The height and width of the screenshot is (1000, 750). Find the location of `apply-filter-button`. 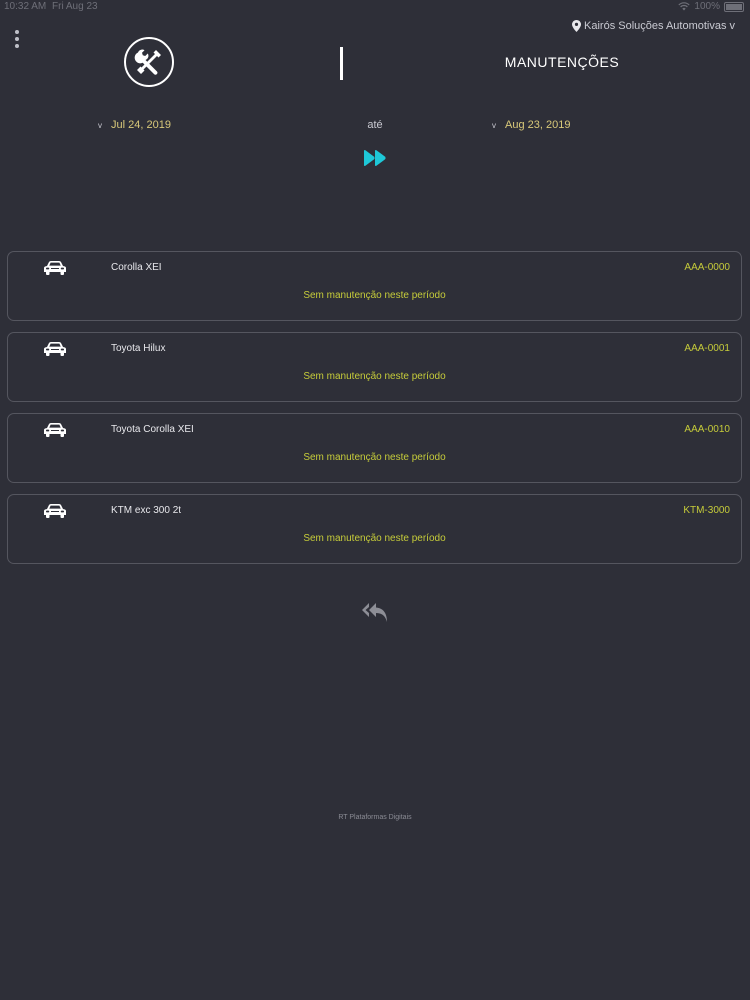

apply-filter-button is located at coordinates (375, 158).